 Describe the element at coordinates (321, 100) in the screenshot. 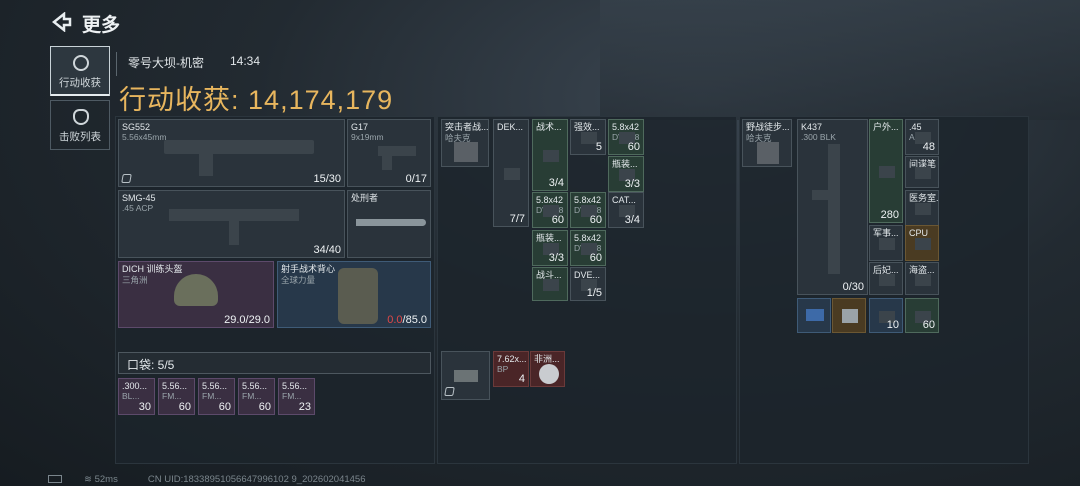

I see `haul-amount: 14,174,179` at that location.